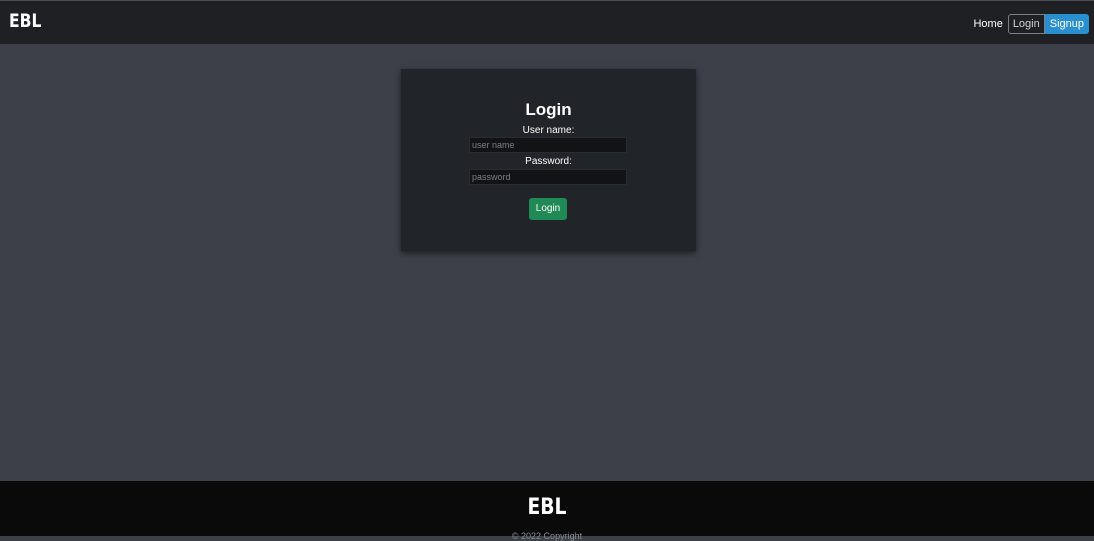  I want to click on username-input, so click(548, 145).